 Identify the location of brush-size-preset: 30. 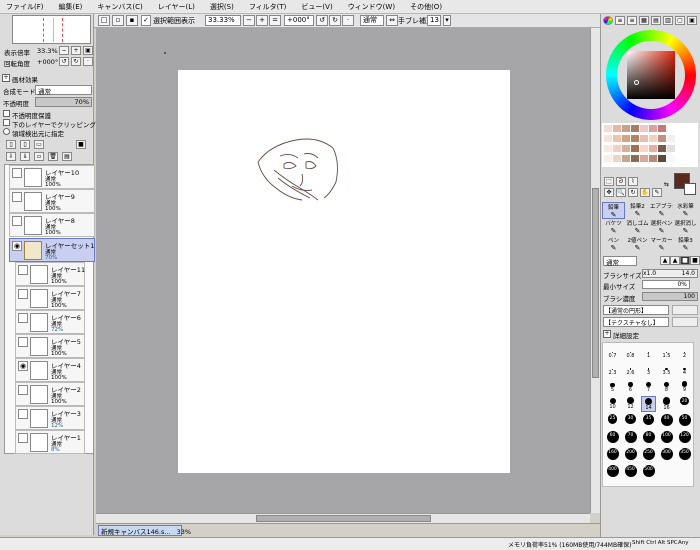
(630, 421).